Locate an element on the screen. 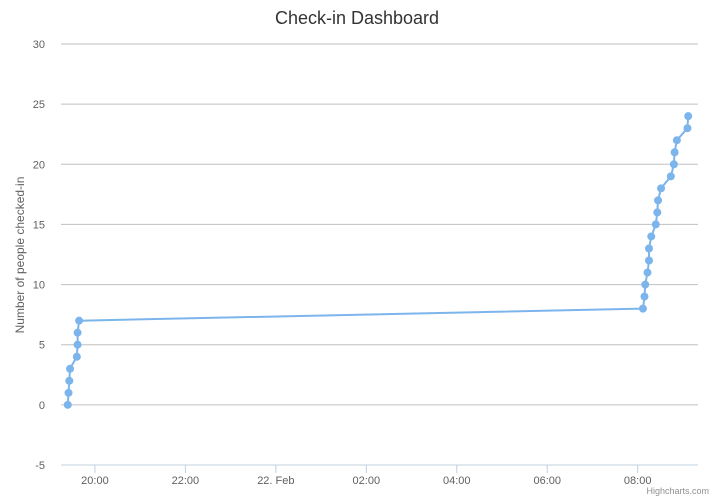 This screenshot has width=714, height=498. y-axis-title: Number of people checked-in is located at coordinates (20, 255).